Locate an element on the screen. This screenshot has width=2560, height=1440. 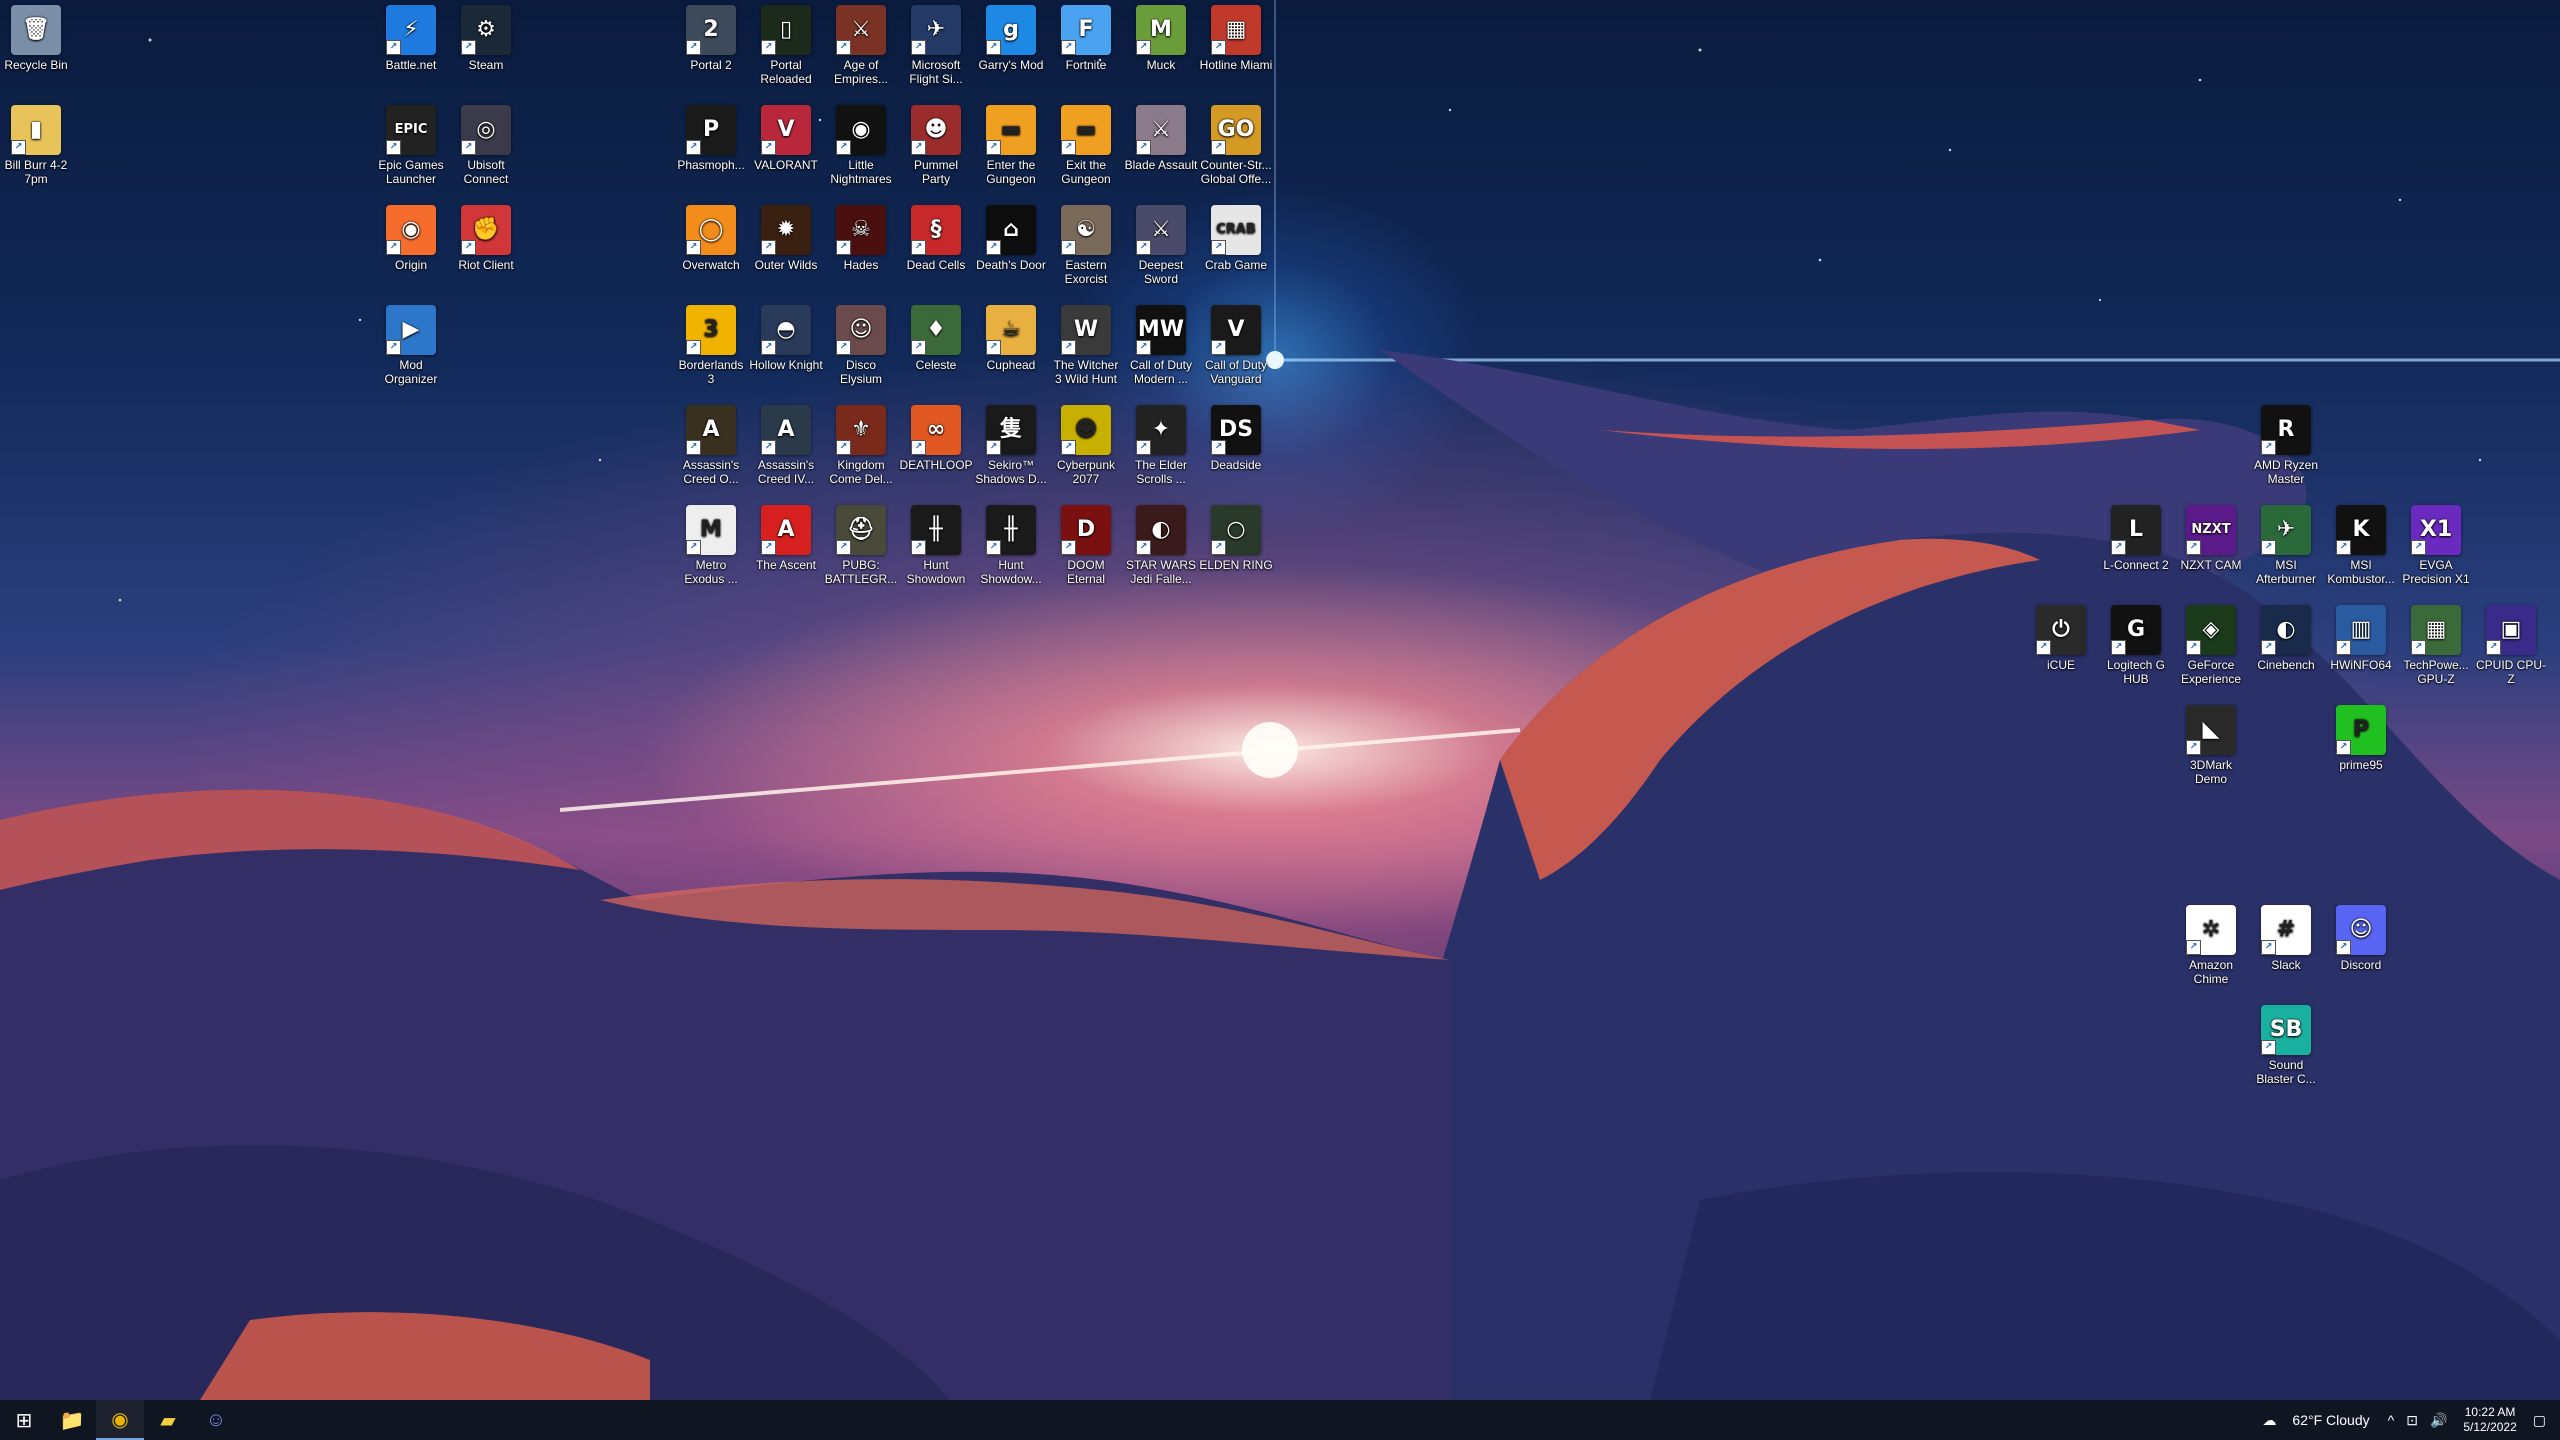
desktop-icon: R ↗ AMD Ryzen Master is located at coordinates (2286, 445).